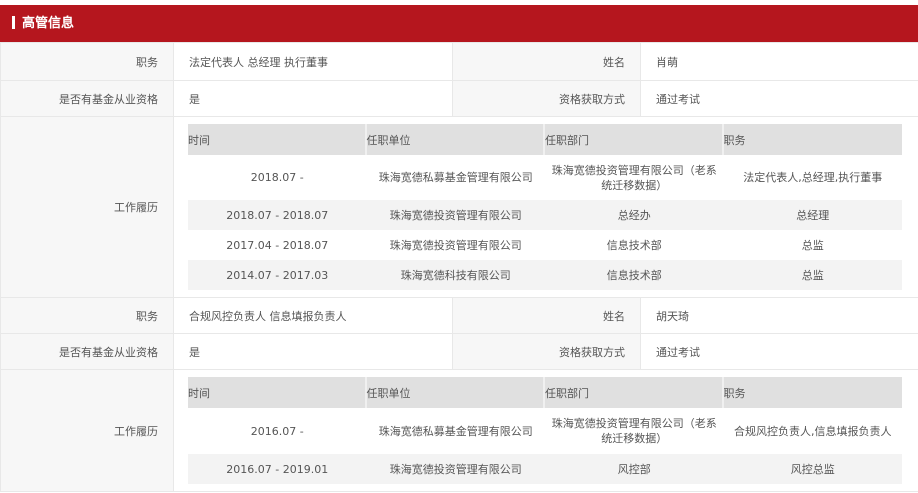  I want to click on section-title: 高管信息, so click(48, 23).